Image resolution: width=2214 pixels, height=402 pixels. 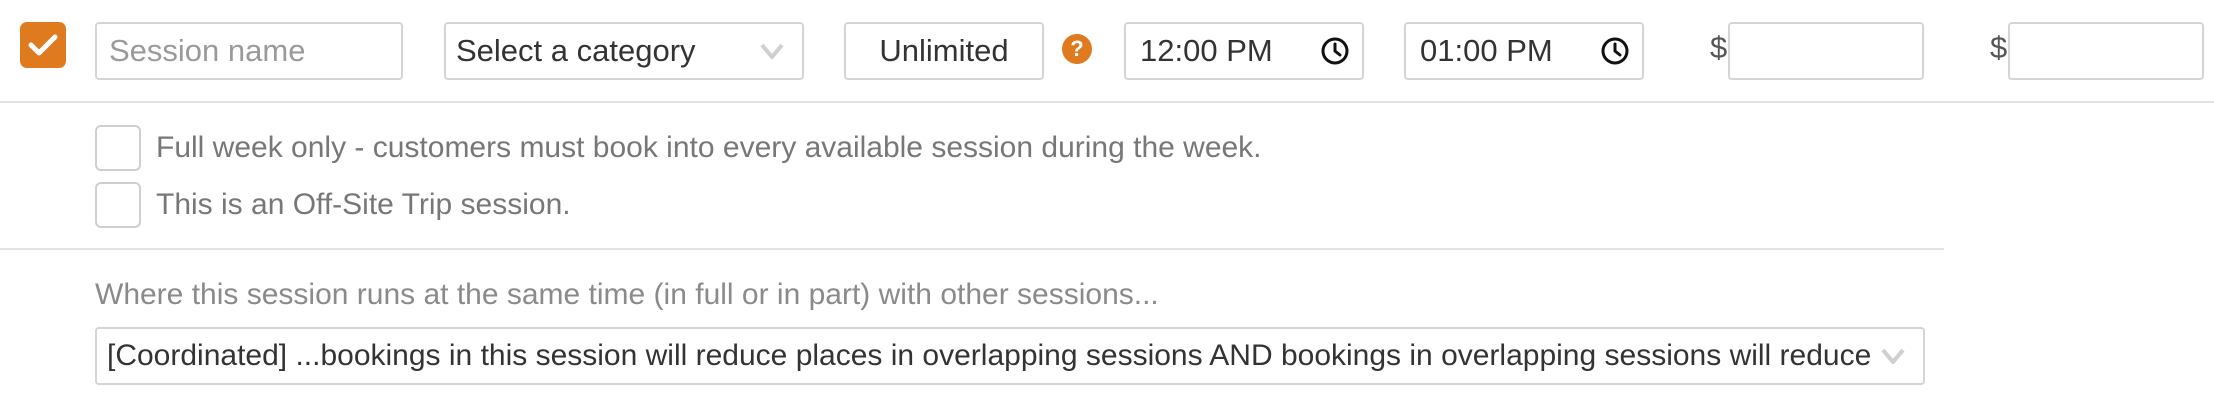 I want to click on end-time-input: 01:00 PM, so click(x=1524, y=51).